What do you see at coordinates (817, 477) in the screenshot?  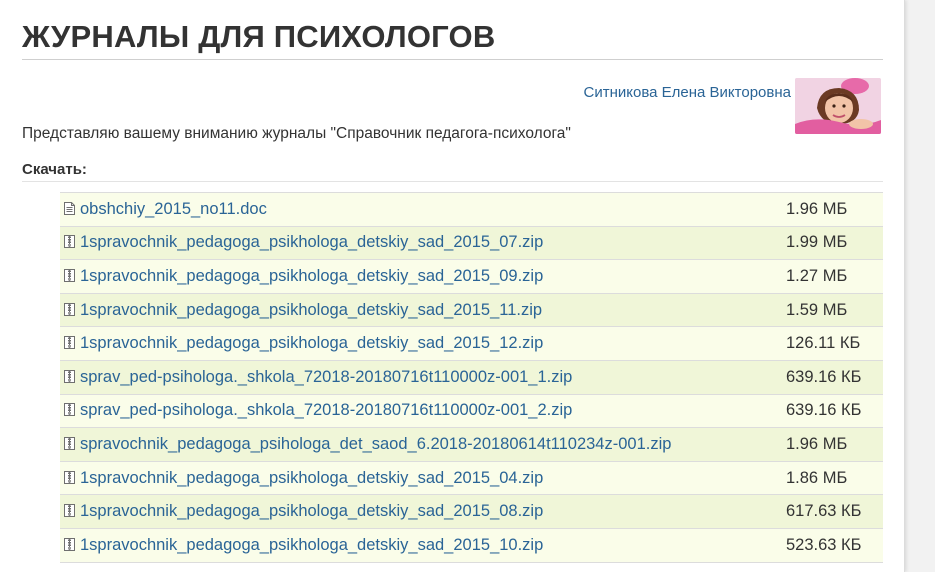 I see `file-size: 1.86 МБ` at bounding box center [817, 477].